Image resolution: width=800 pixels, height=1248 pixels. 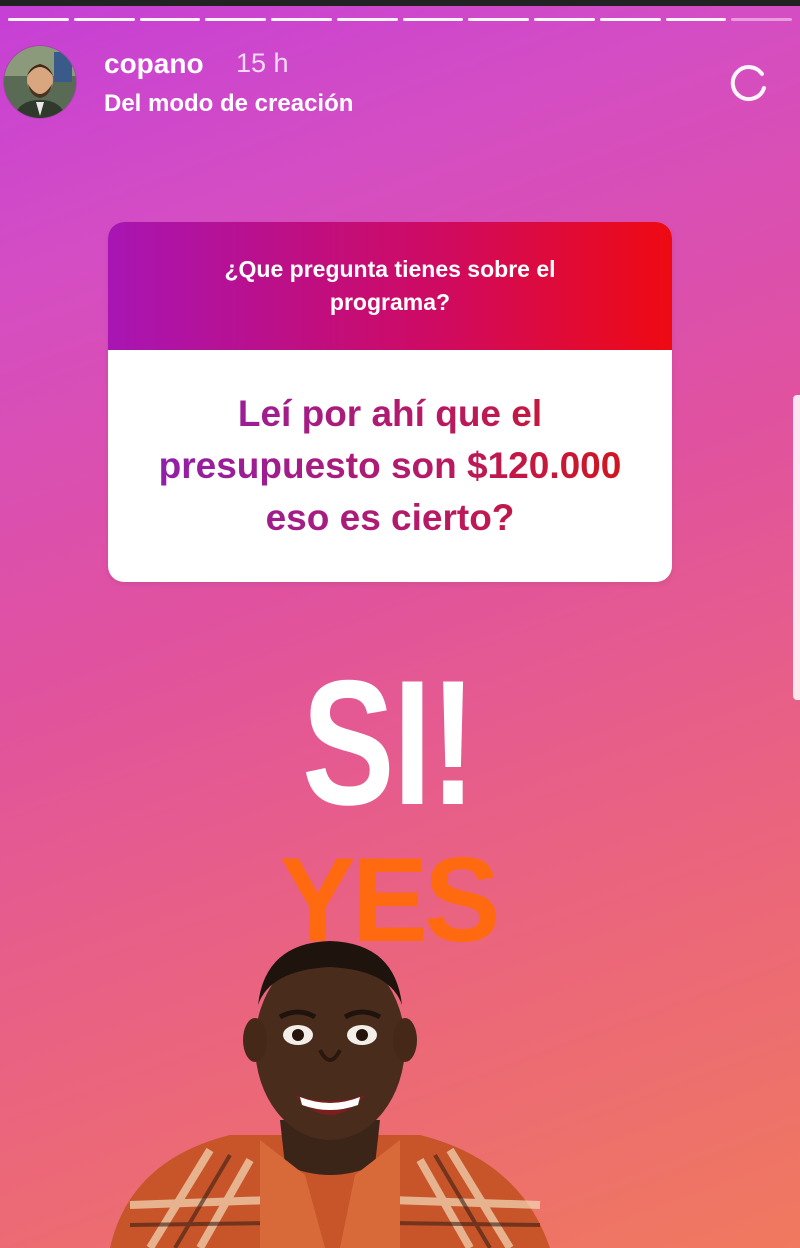 I want to click on avatar, so click(x=40, y=82).